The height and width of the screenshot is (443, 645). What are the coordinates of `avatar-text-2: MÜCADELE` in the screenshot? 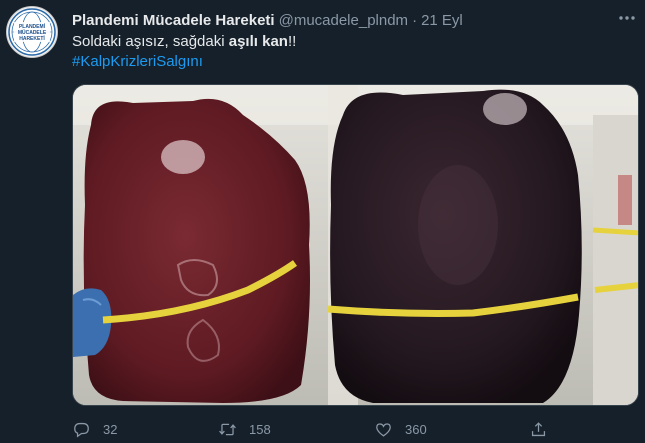 It's located at (32, 32).